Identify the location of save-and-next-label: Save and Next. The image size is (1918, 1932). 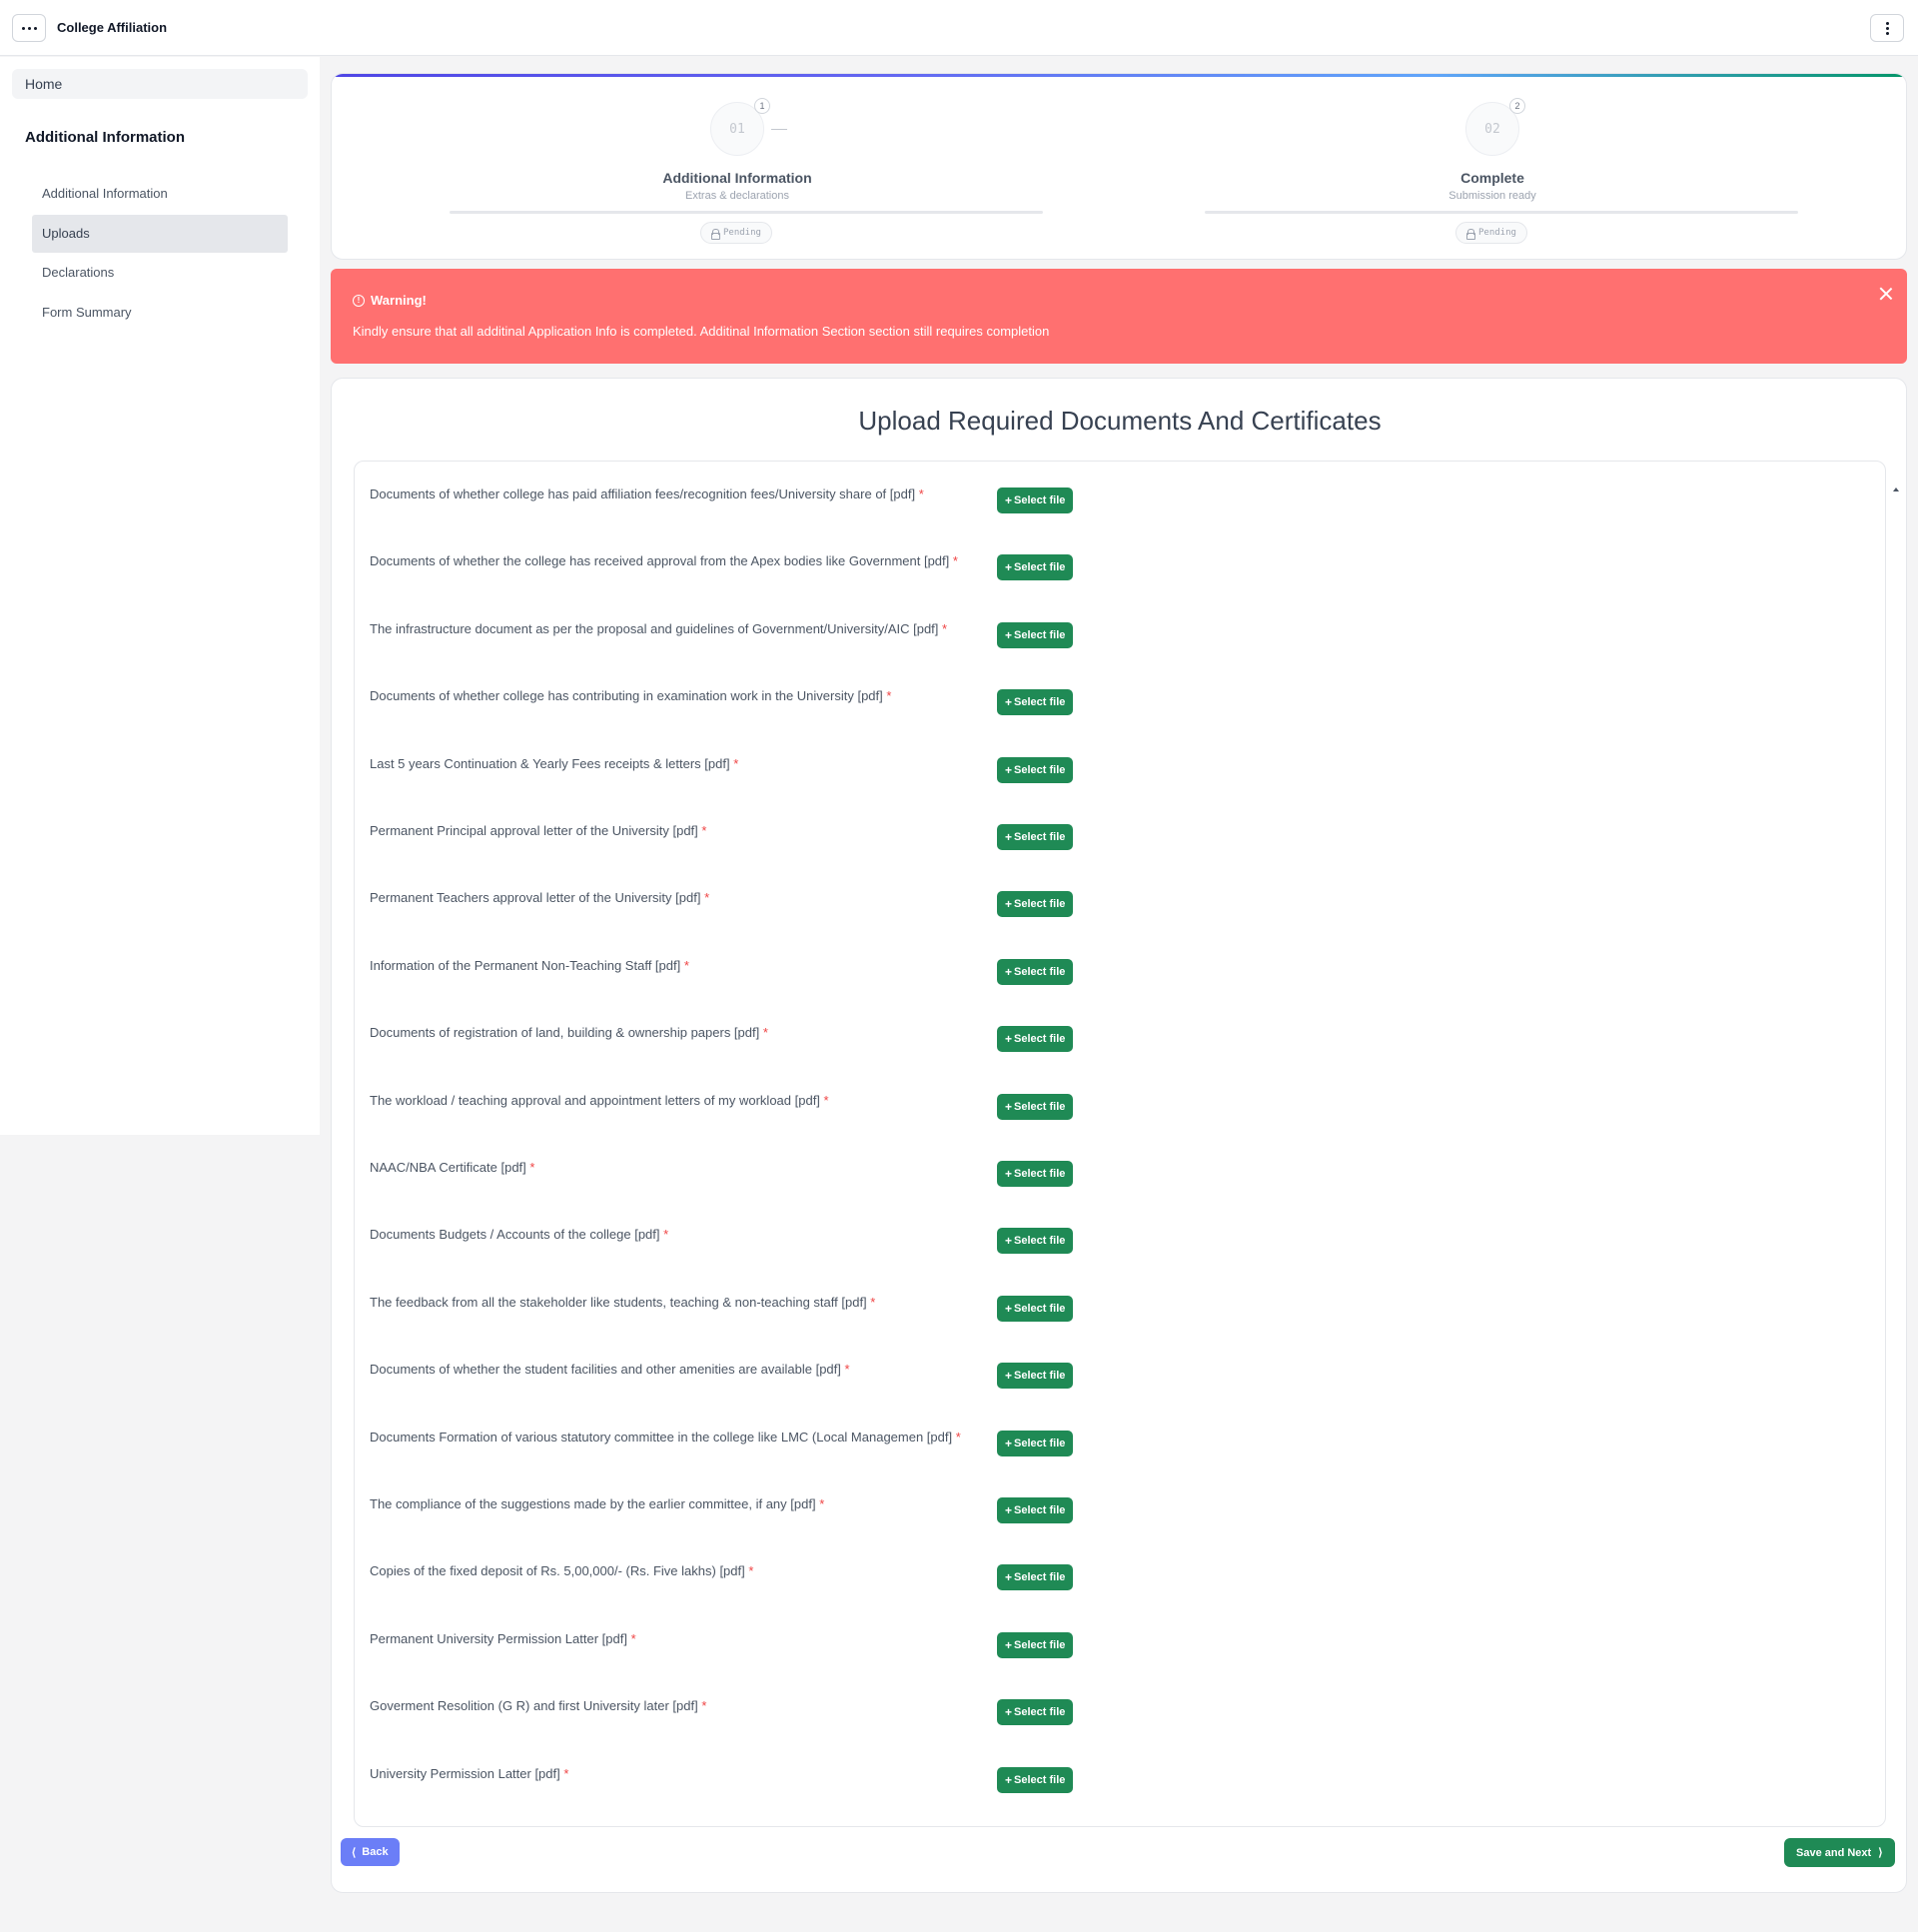
(1834, 1852).